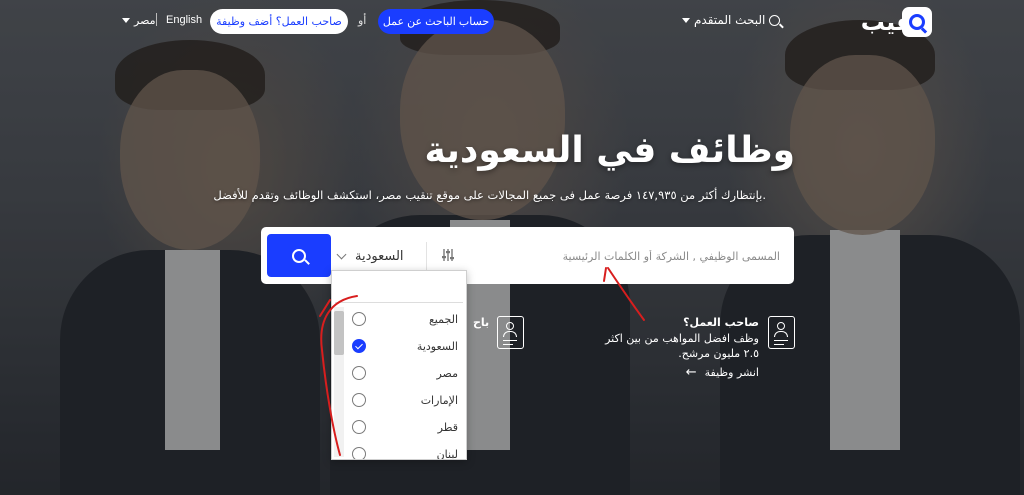  What do you see at coordinates (482, 361) in the screenshot?
I see `red-annotation-marks` at bounding box center [482, 361].